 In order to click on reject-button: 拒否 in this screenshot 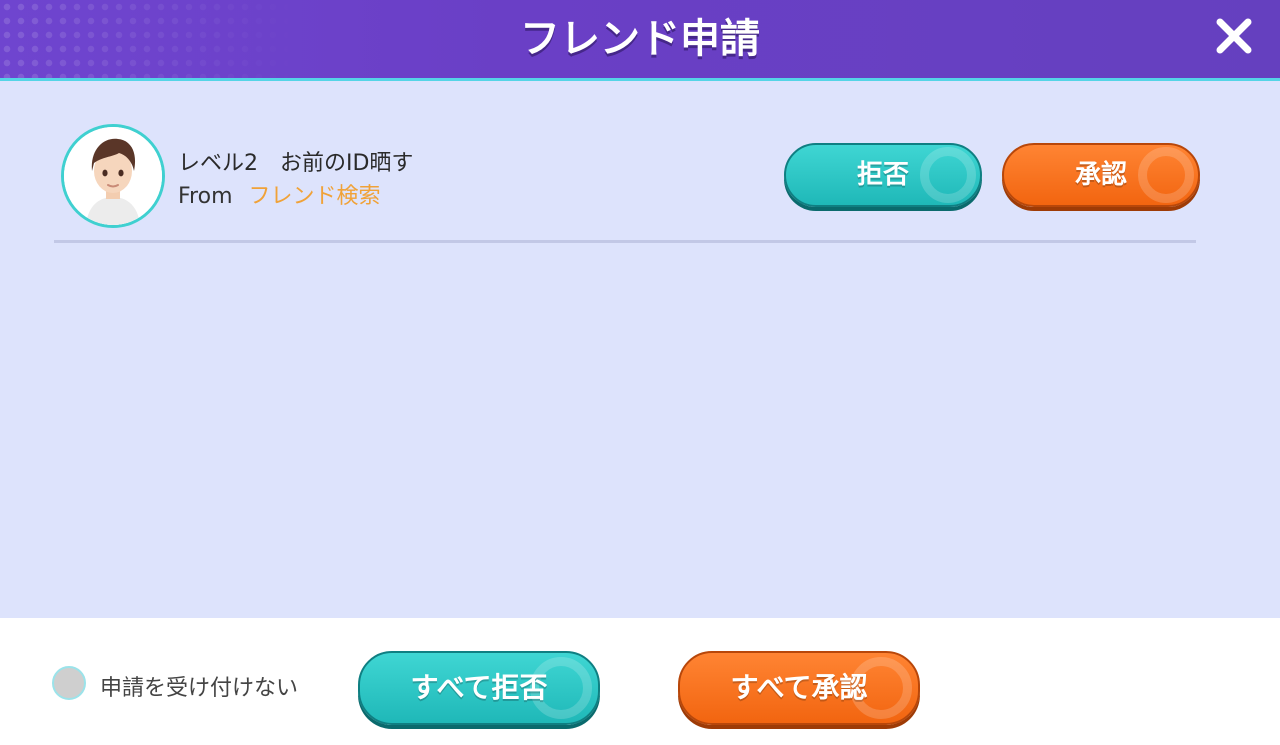, I will do `click(883, 175)`.